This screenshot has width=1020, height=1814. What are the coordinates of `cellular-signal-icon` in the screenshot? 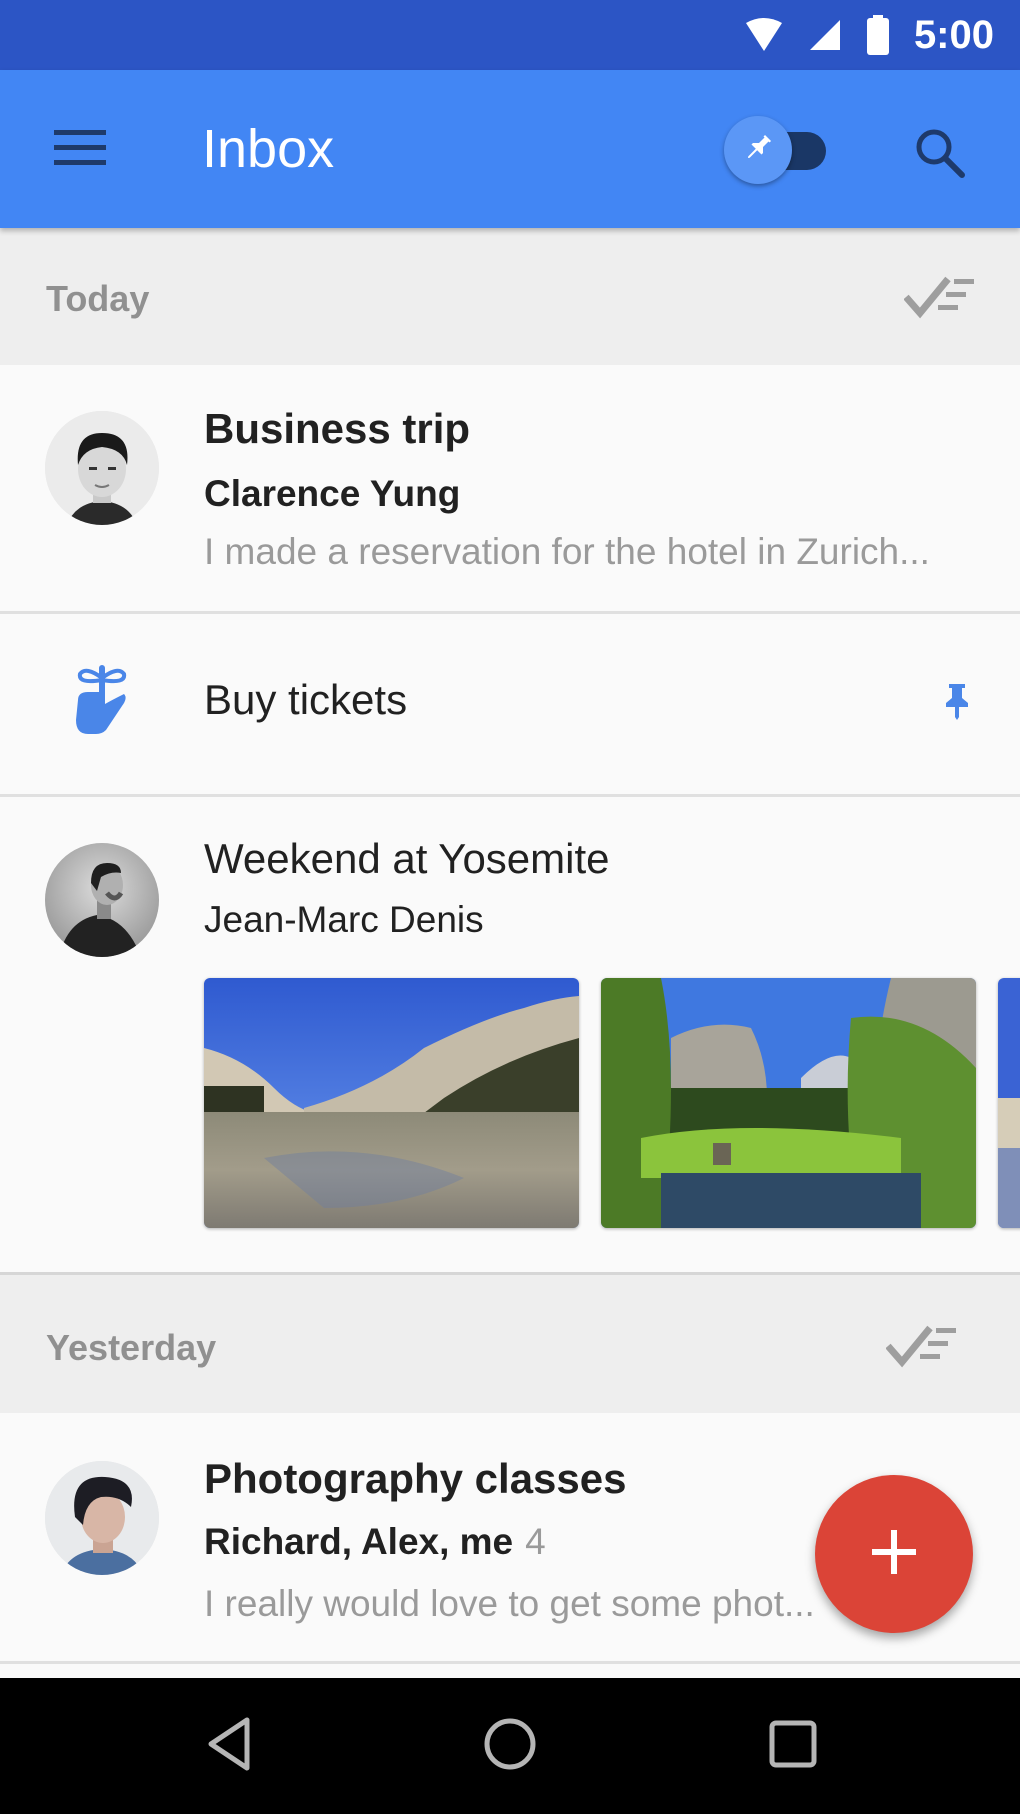 It's located at (825, 35).